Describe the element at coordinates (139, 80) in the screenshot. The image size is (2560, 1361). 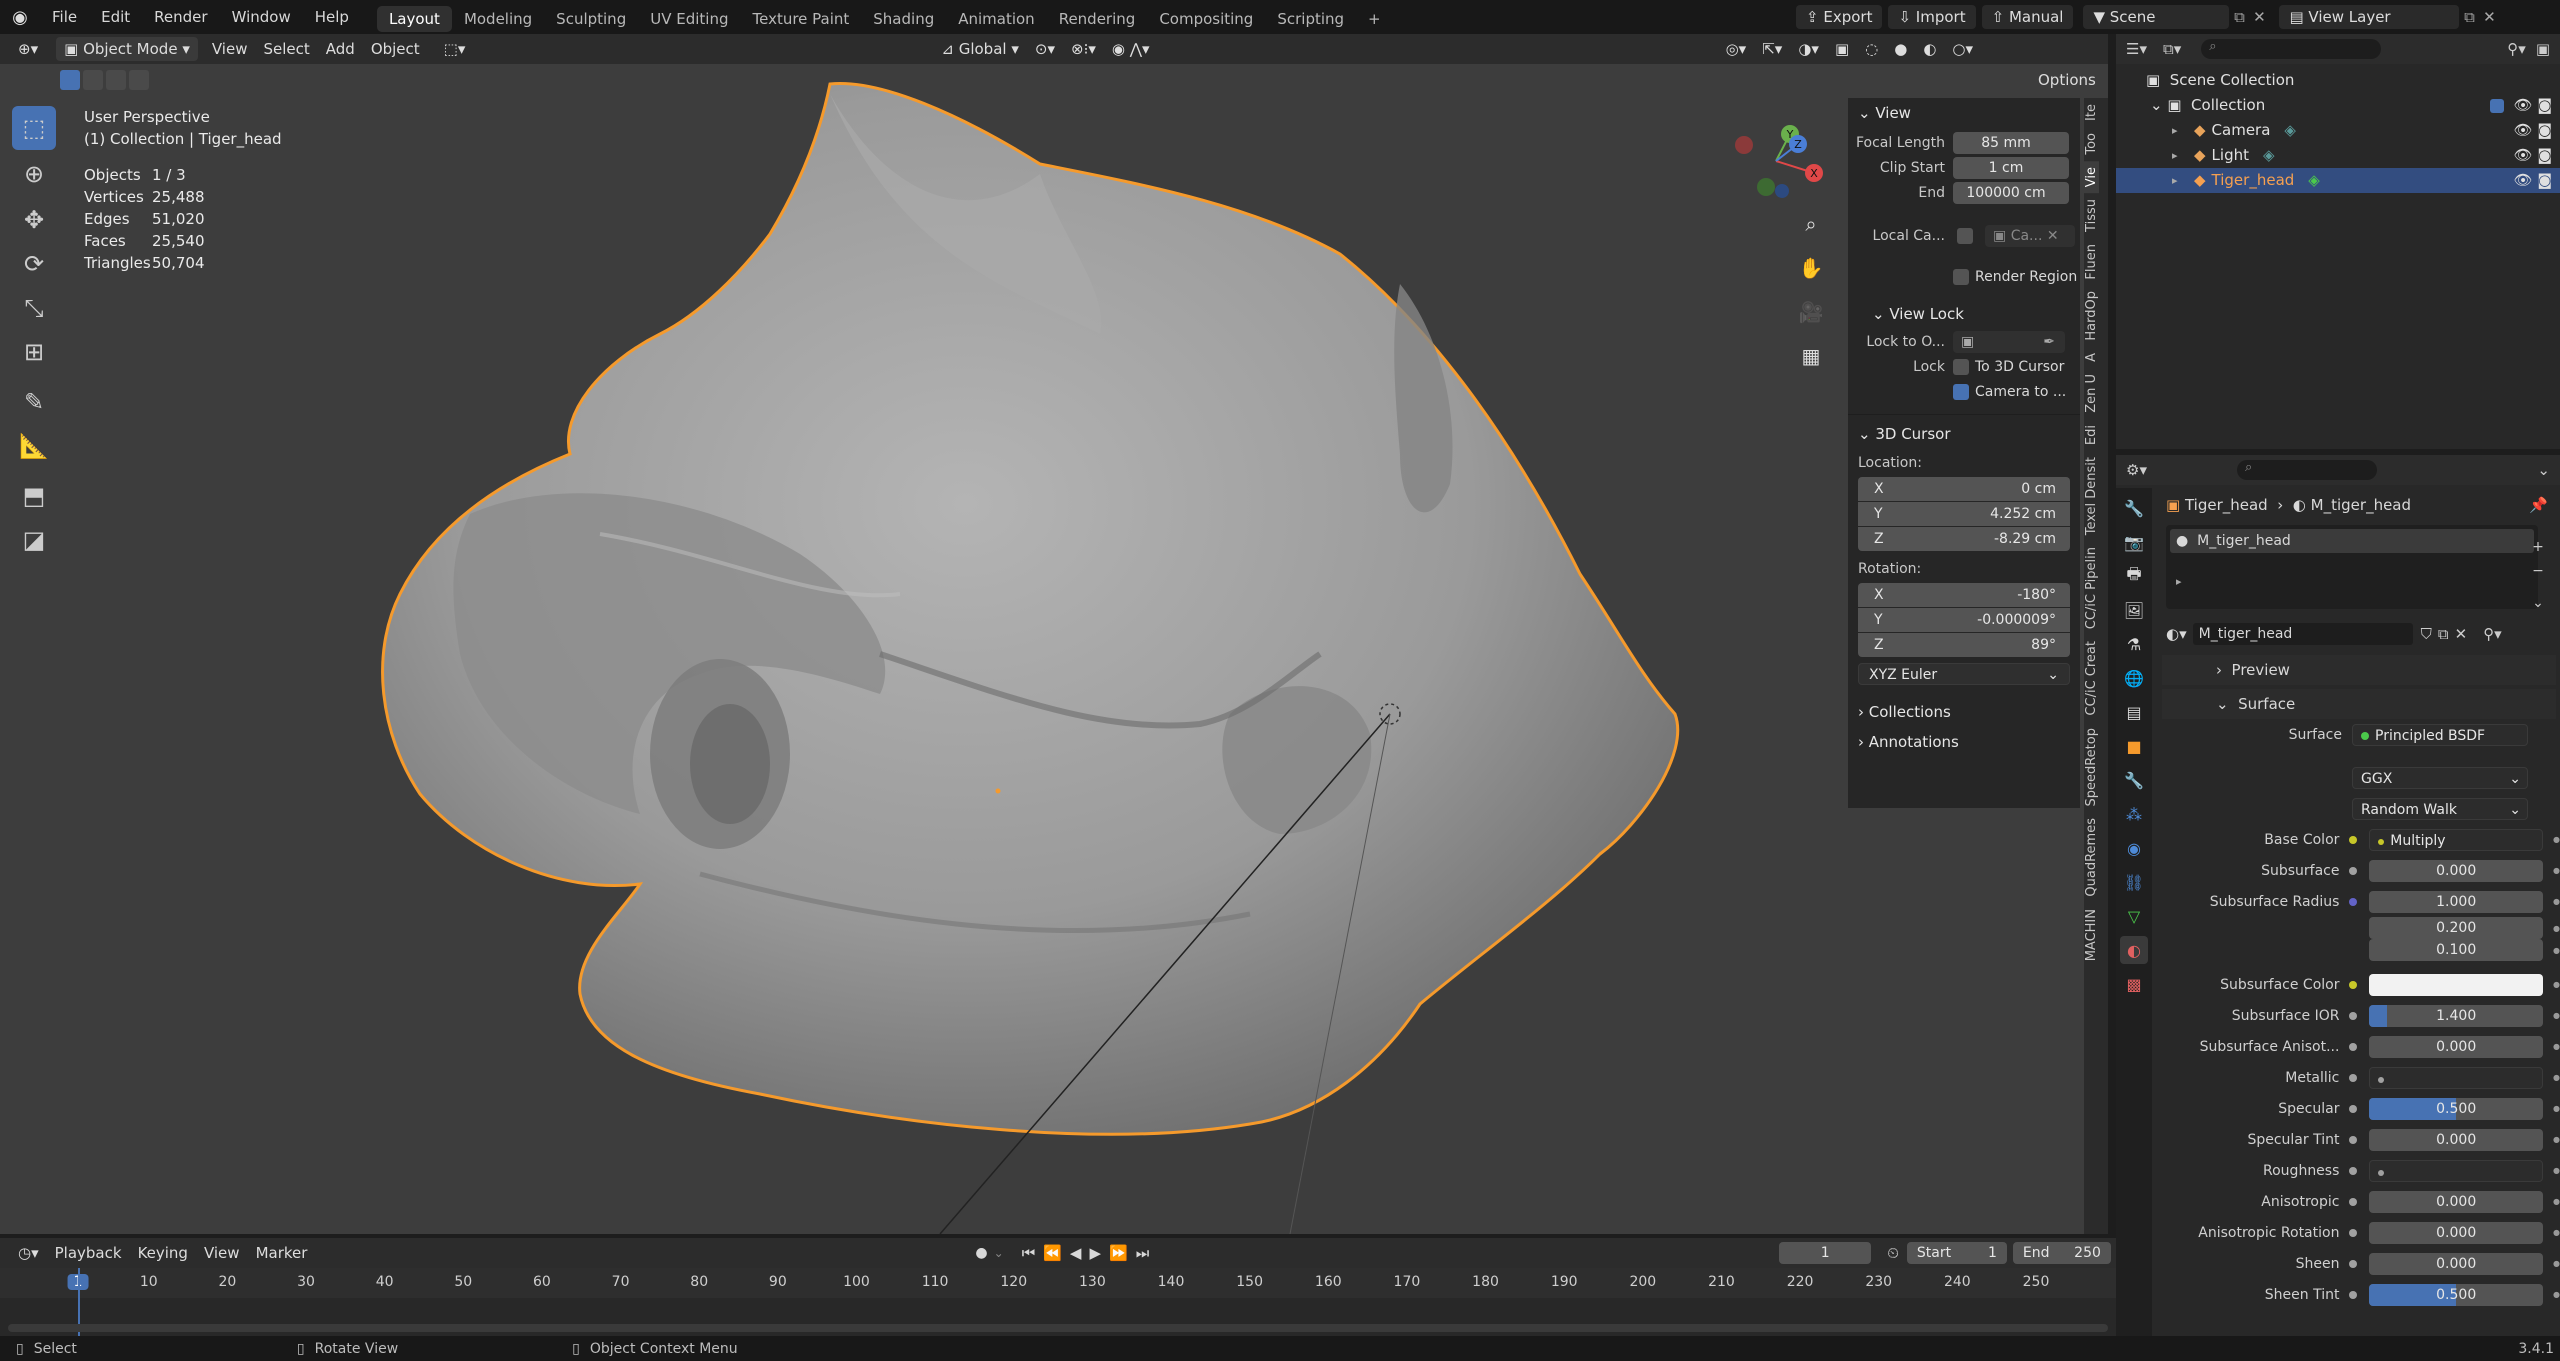
I see `select-intersect-icon` at that location.